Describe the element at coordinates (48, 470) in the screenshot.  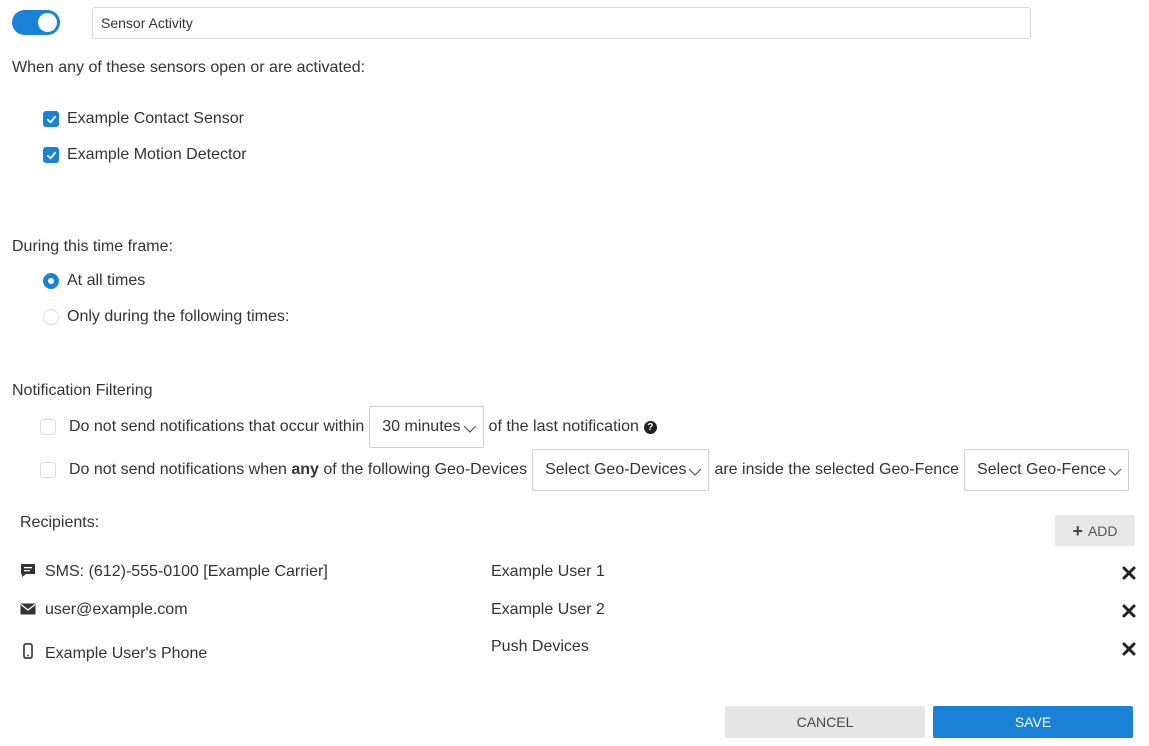
I see `geo-checkbox` at that location.